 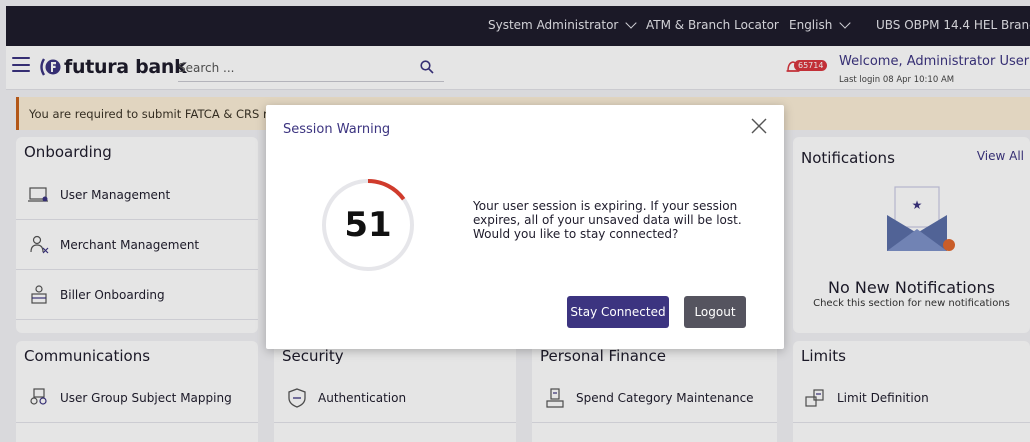 I want to click on stay-connected-button: Stay Connected, so click(x=618, y=312).